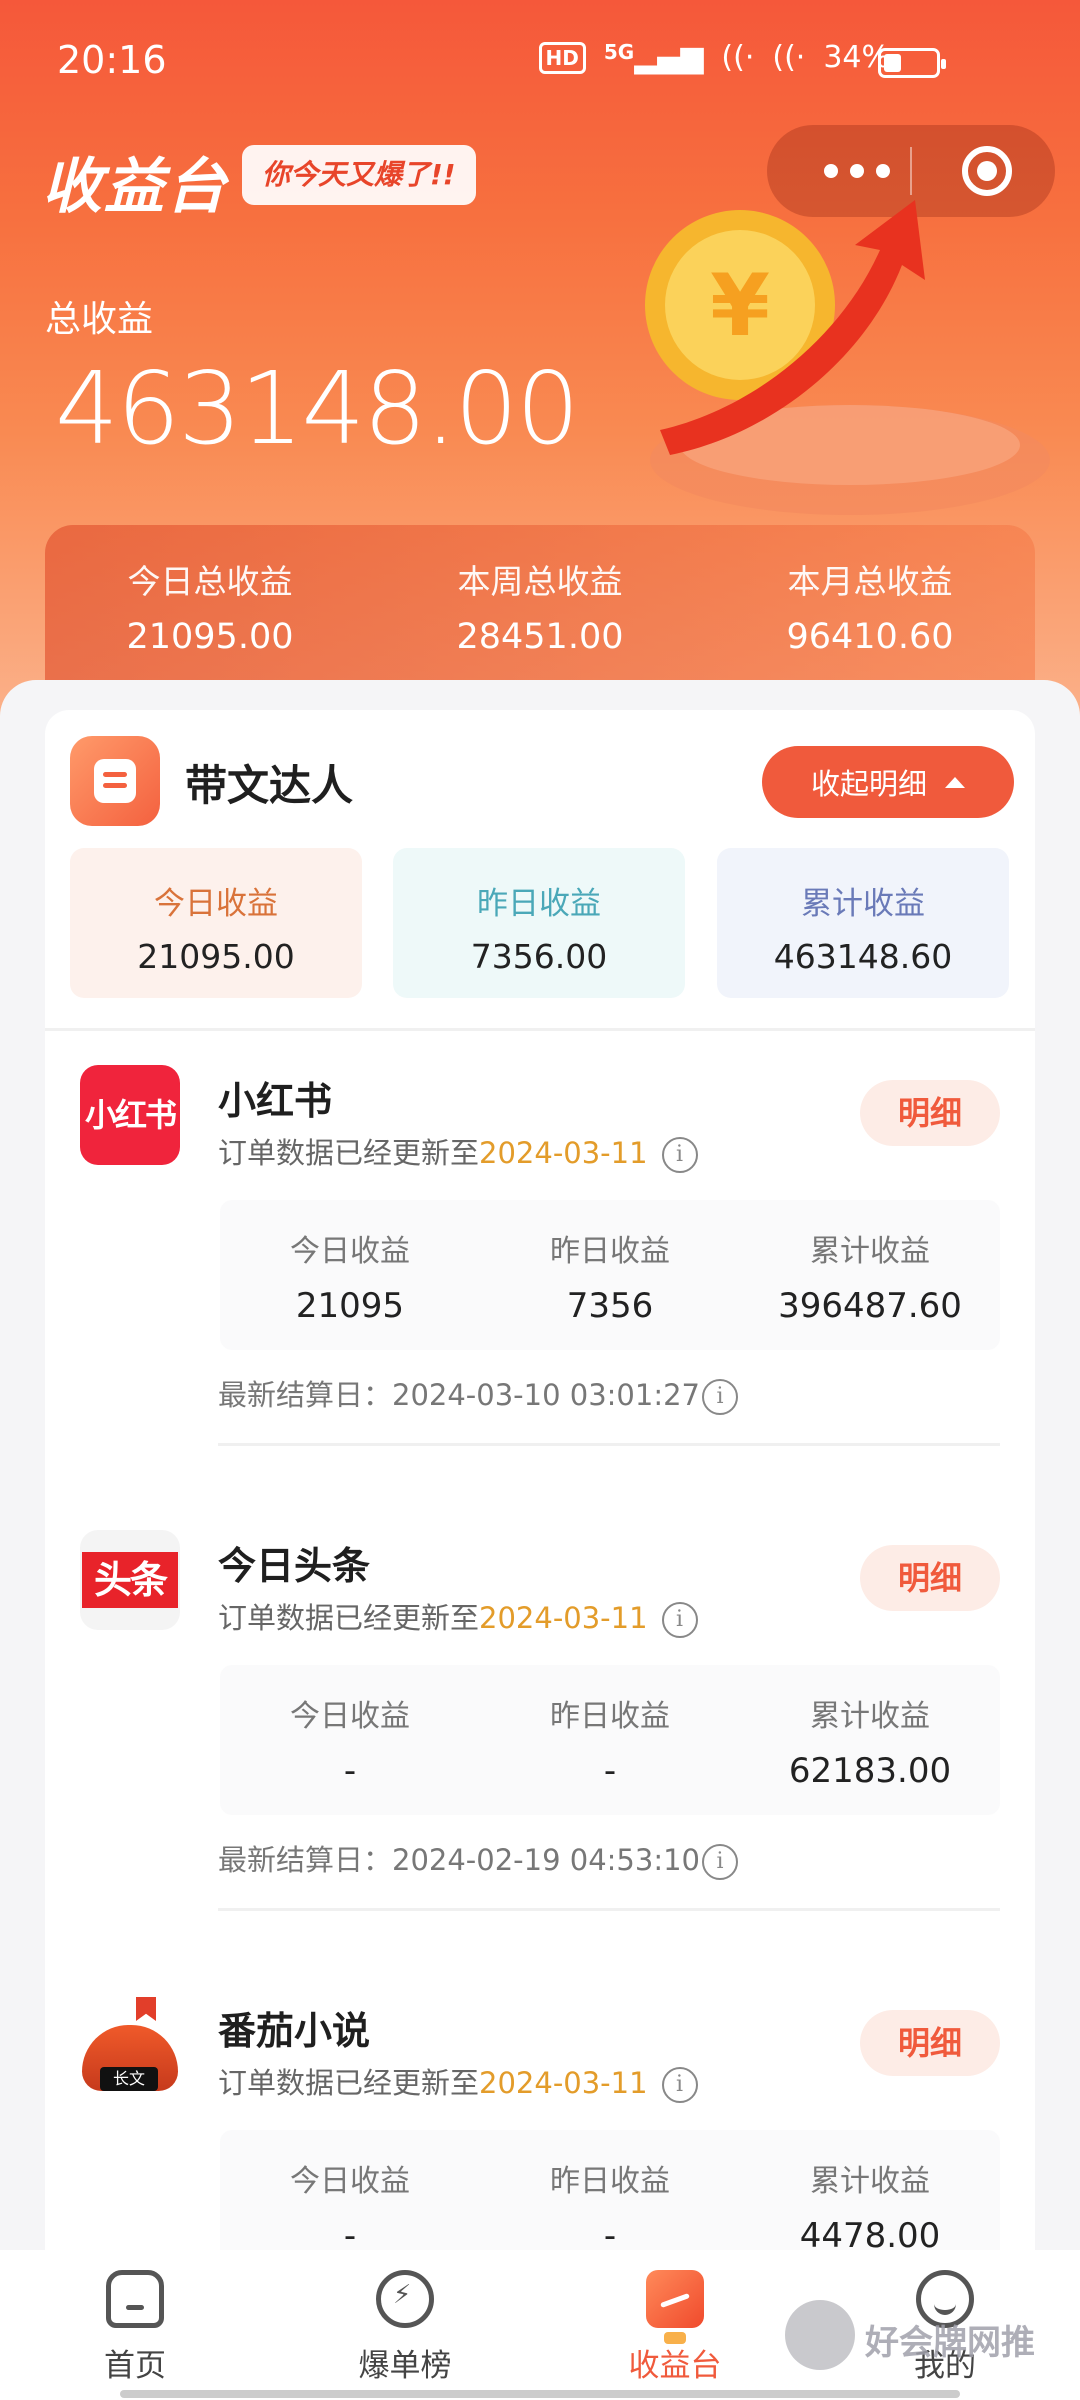 The height and width of the screenshot is (2400, 1080). What do you see at coordinates (129, 2079) in the screenshot?
I see `fanqie-logo-text: 长文` at bounding box center [129, 2079].